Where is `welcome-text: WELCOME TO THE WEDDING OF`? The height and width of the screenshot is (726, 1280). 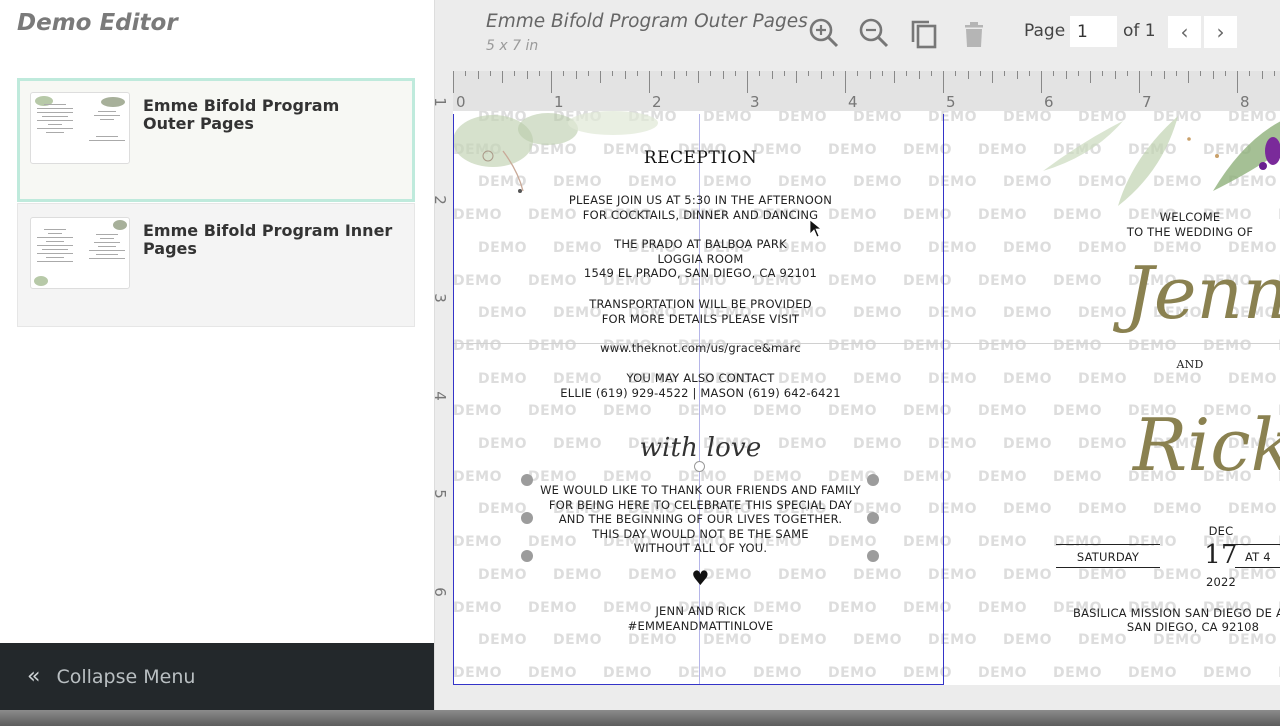 welcome-text: WELCOME TO THE WEDDING OF is located at coordinates (1190, 224).